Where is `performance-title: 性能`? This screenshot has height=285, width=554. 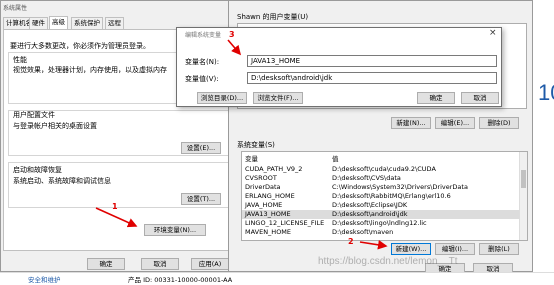 performance-title: 性能 is located at coordinates (20, 60).